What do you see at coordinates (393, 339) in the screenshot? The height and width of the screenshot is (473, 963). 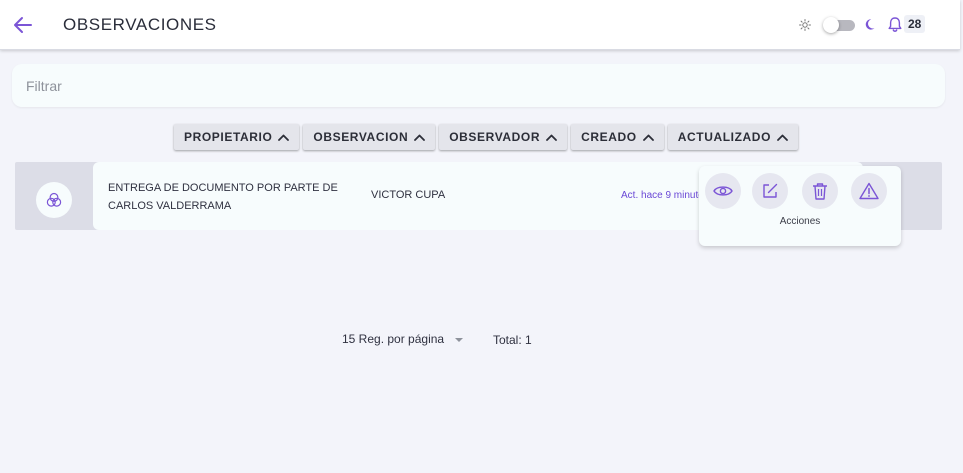 I see `per-page-label: 15 Reg. por página` at bounding box center [393, 339].